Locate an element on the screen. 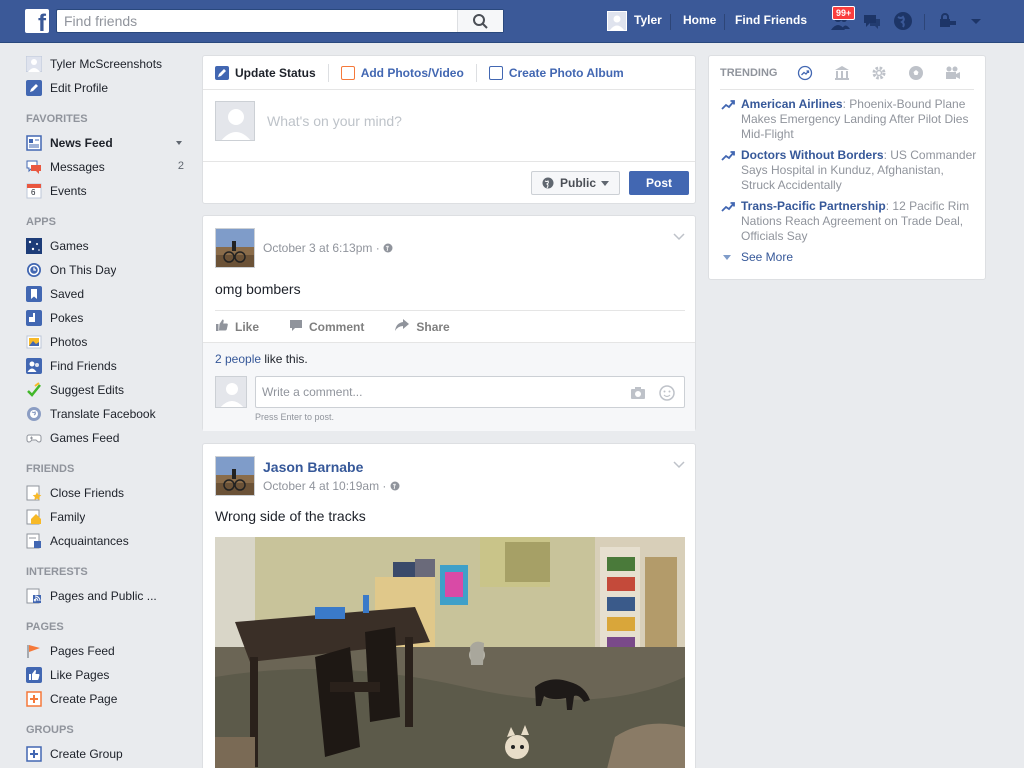 This screenshot has height=768, width=1024. post-author-name: Jason Barnabe is located at coordinates (313, 467).